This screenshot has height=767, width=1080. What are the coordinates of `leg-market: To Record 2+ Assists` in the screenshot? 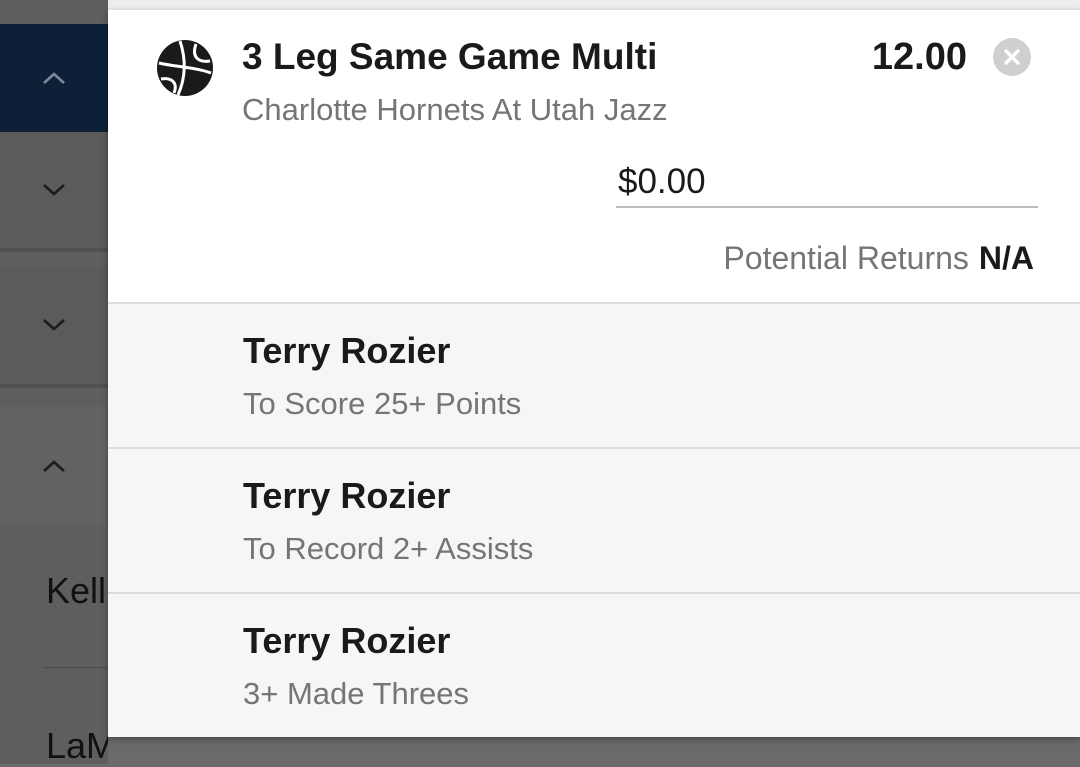 It's located at (388, 548).